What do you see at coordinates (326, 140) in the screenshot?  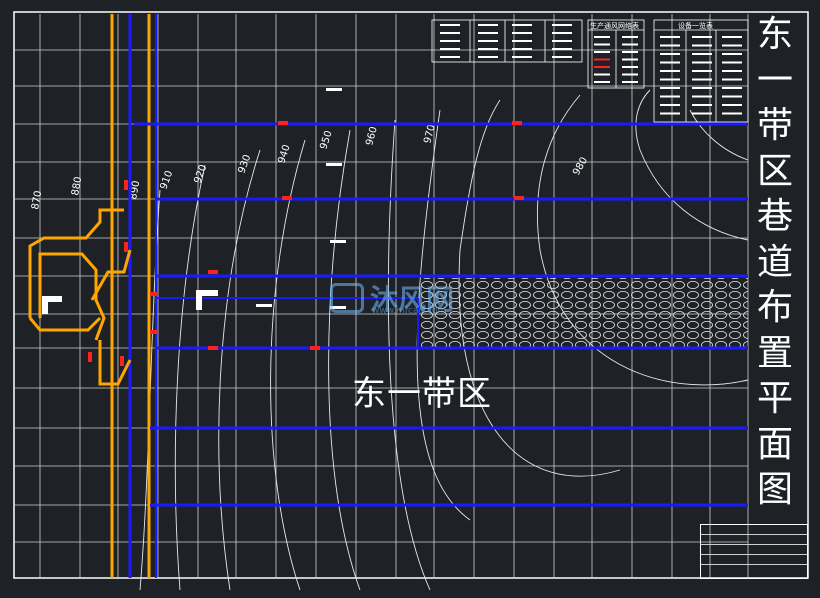 I see `contour-label: 950` at bounding box center [326, 140].